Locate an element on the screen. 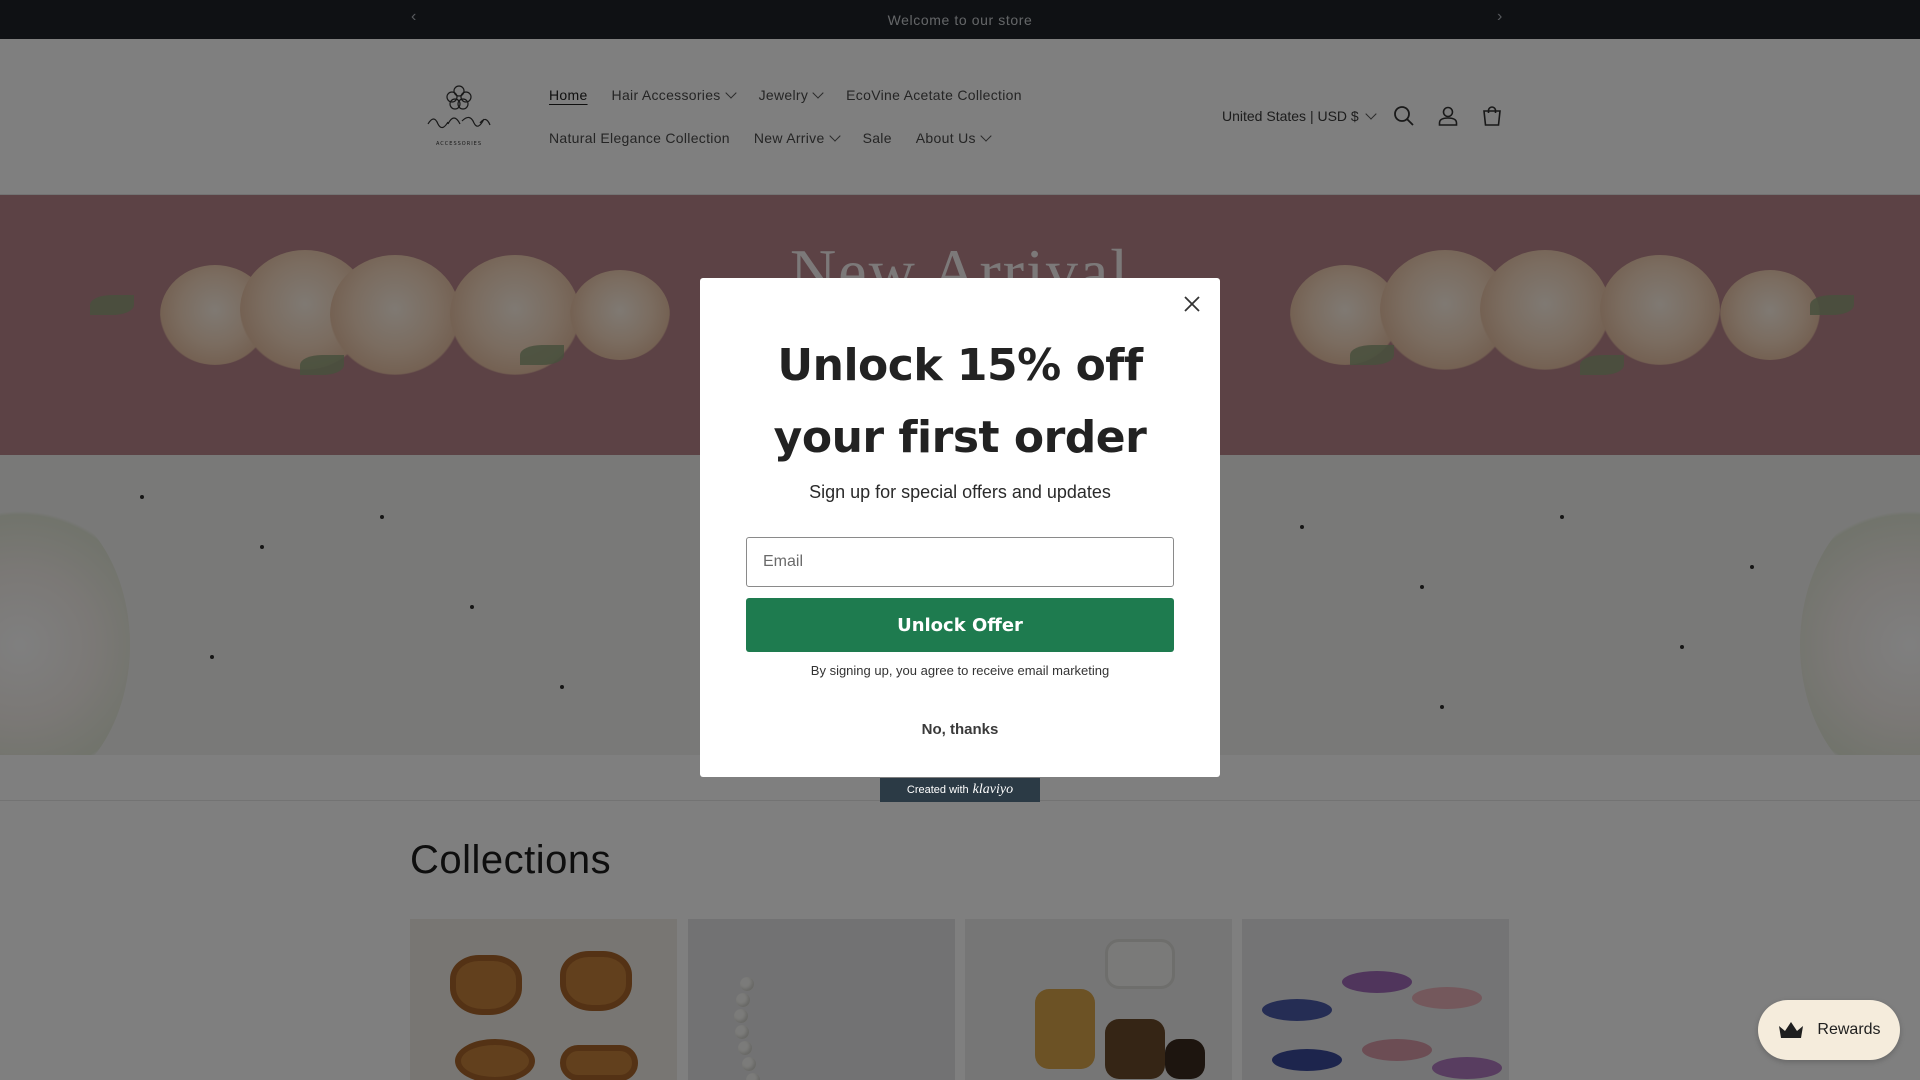 Image resolution: width=1920 pixels, height=1080 pixels. unlock-offer-button: Unlock Offer is located at coordinates (960, 625).